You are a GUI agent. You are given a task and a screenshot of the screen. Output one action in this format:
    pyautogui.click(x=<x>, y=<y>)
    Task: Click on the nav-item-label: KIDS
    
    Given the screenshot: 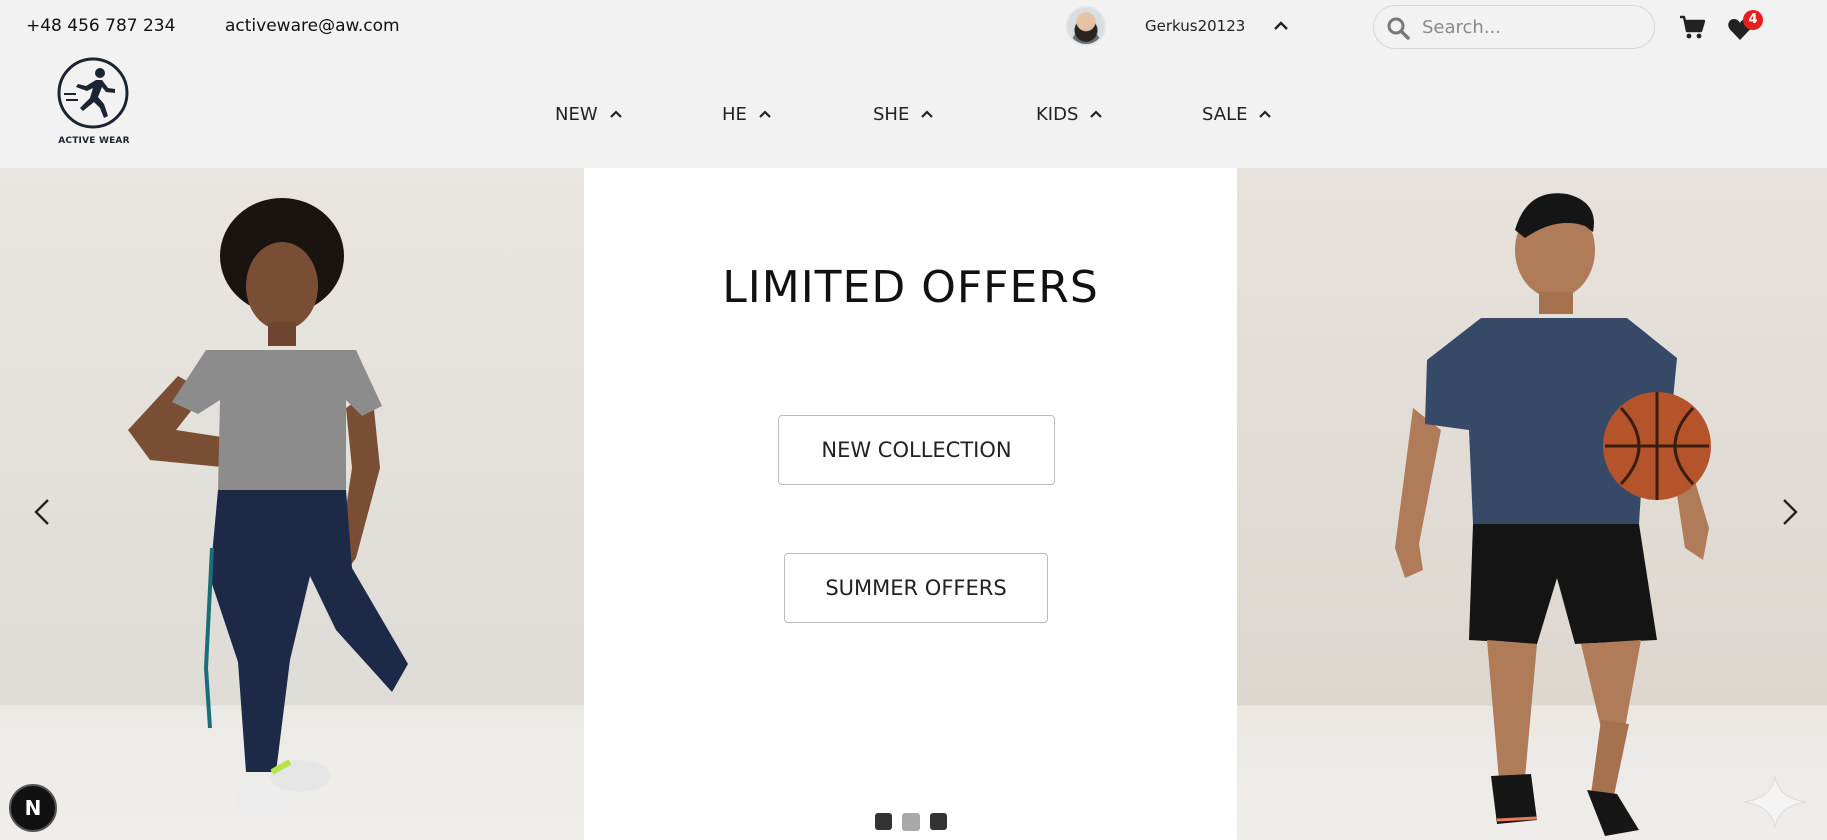 What is the action you would take?
    pyautogui.click(x=1057, y=114)
    